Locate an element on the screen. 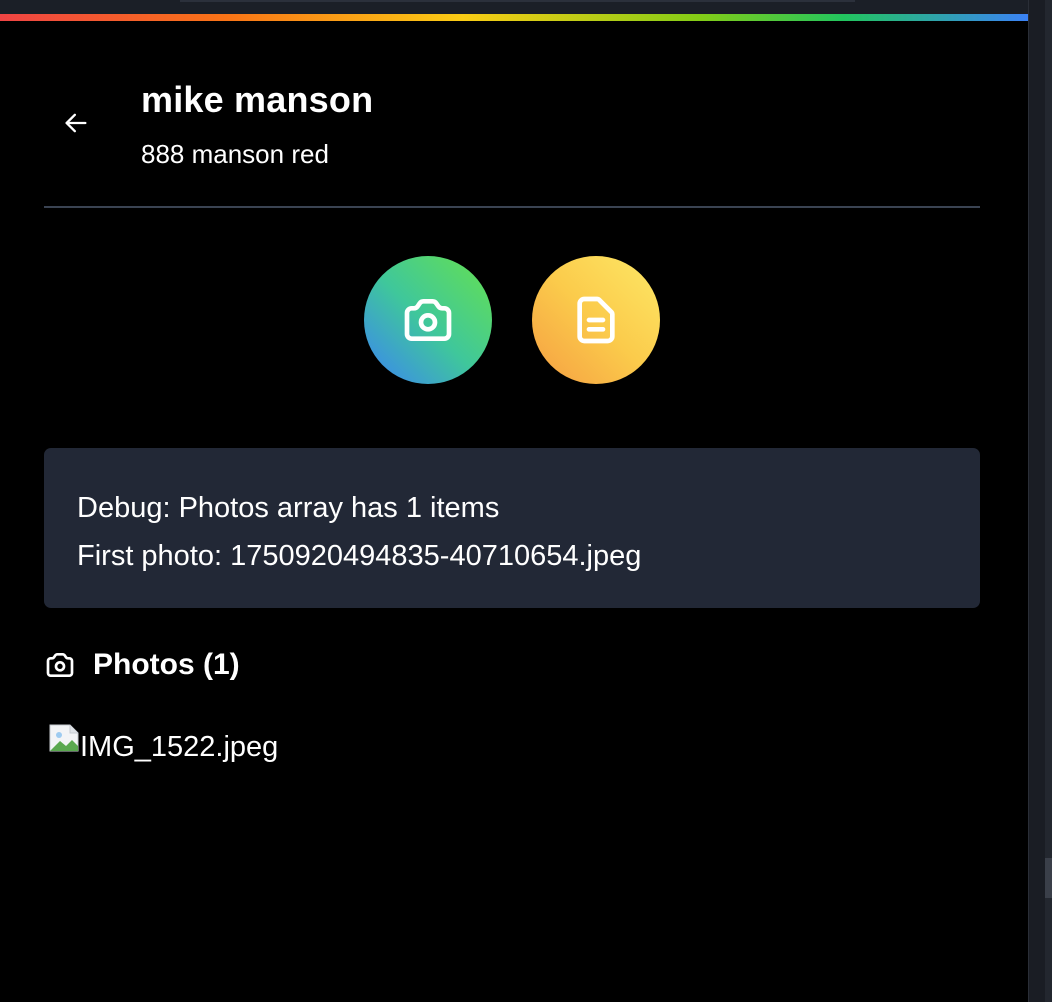  photo-alt-text: IMG_1522.jpeg is located at coordinates (179, 747).